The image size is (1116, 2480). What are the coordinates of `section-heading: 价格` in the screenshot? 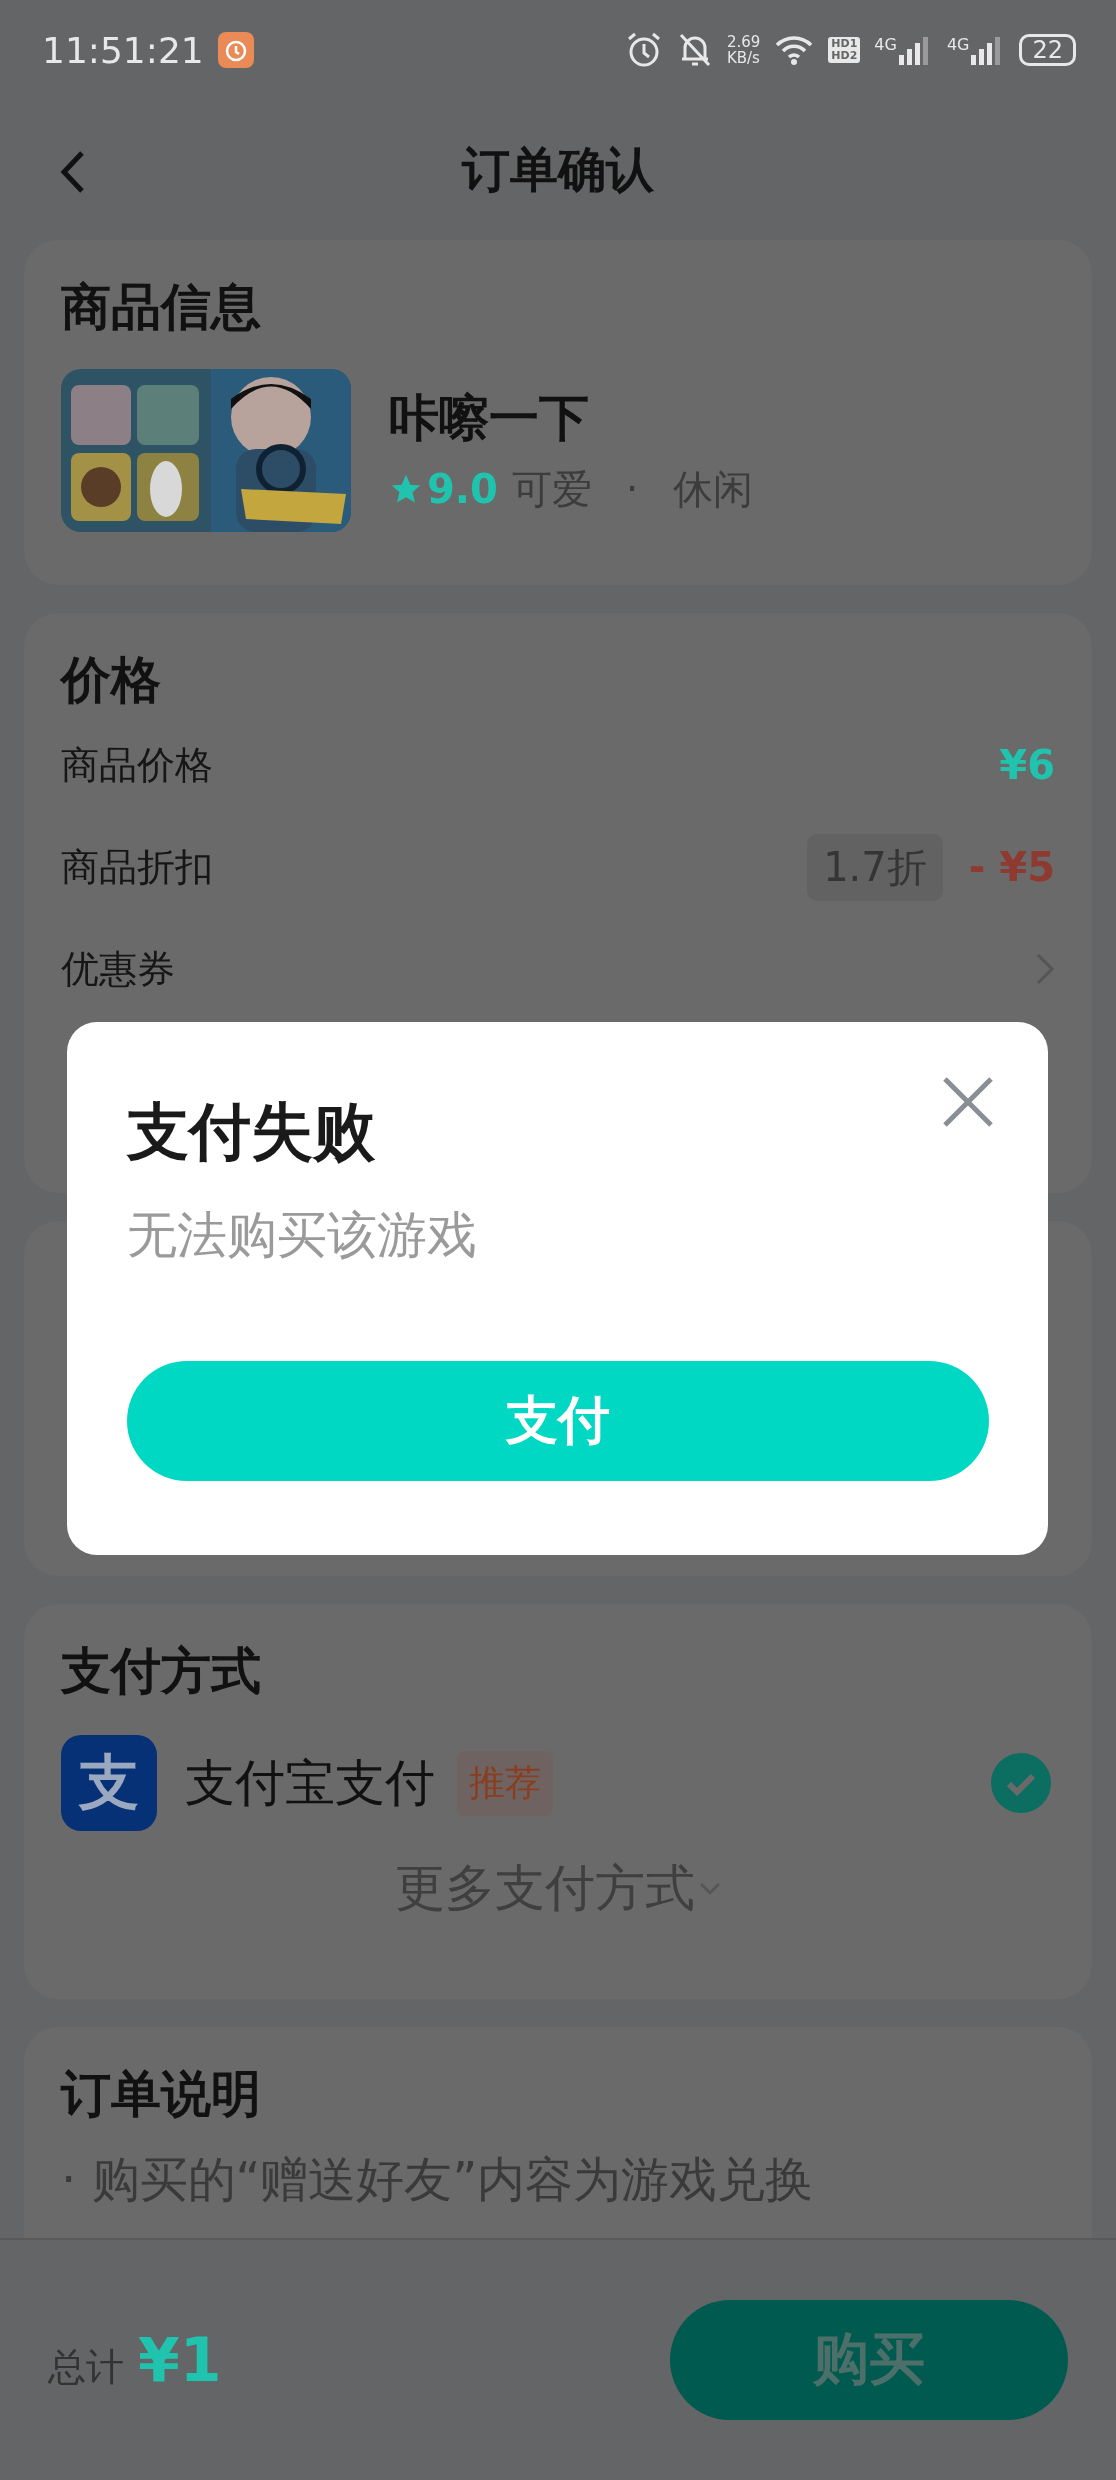 It's located at (111, 680).